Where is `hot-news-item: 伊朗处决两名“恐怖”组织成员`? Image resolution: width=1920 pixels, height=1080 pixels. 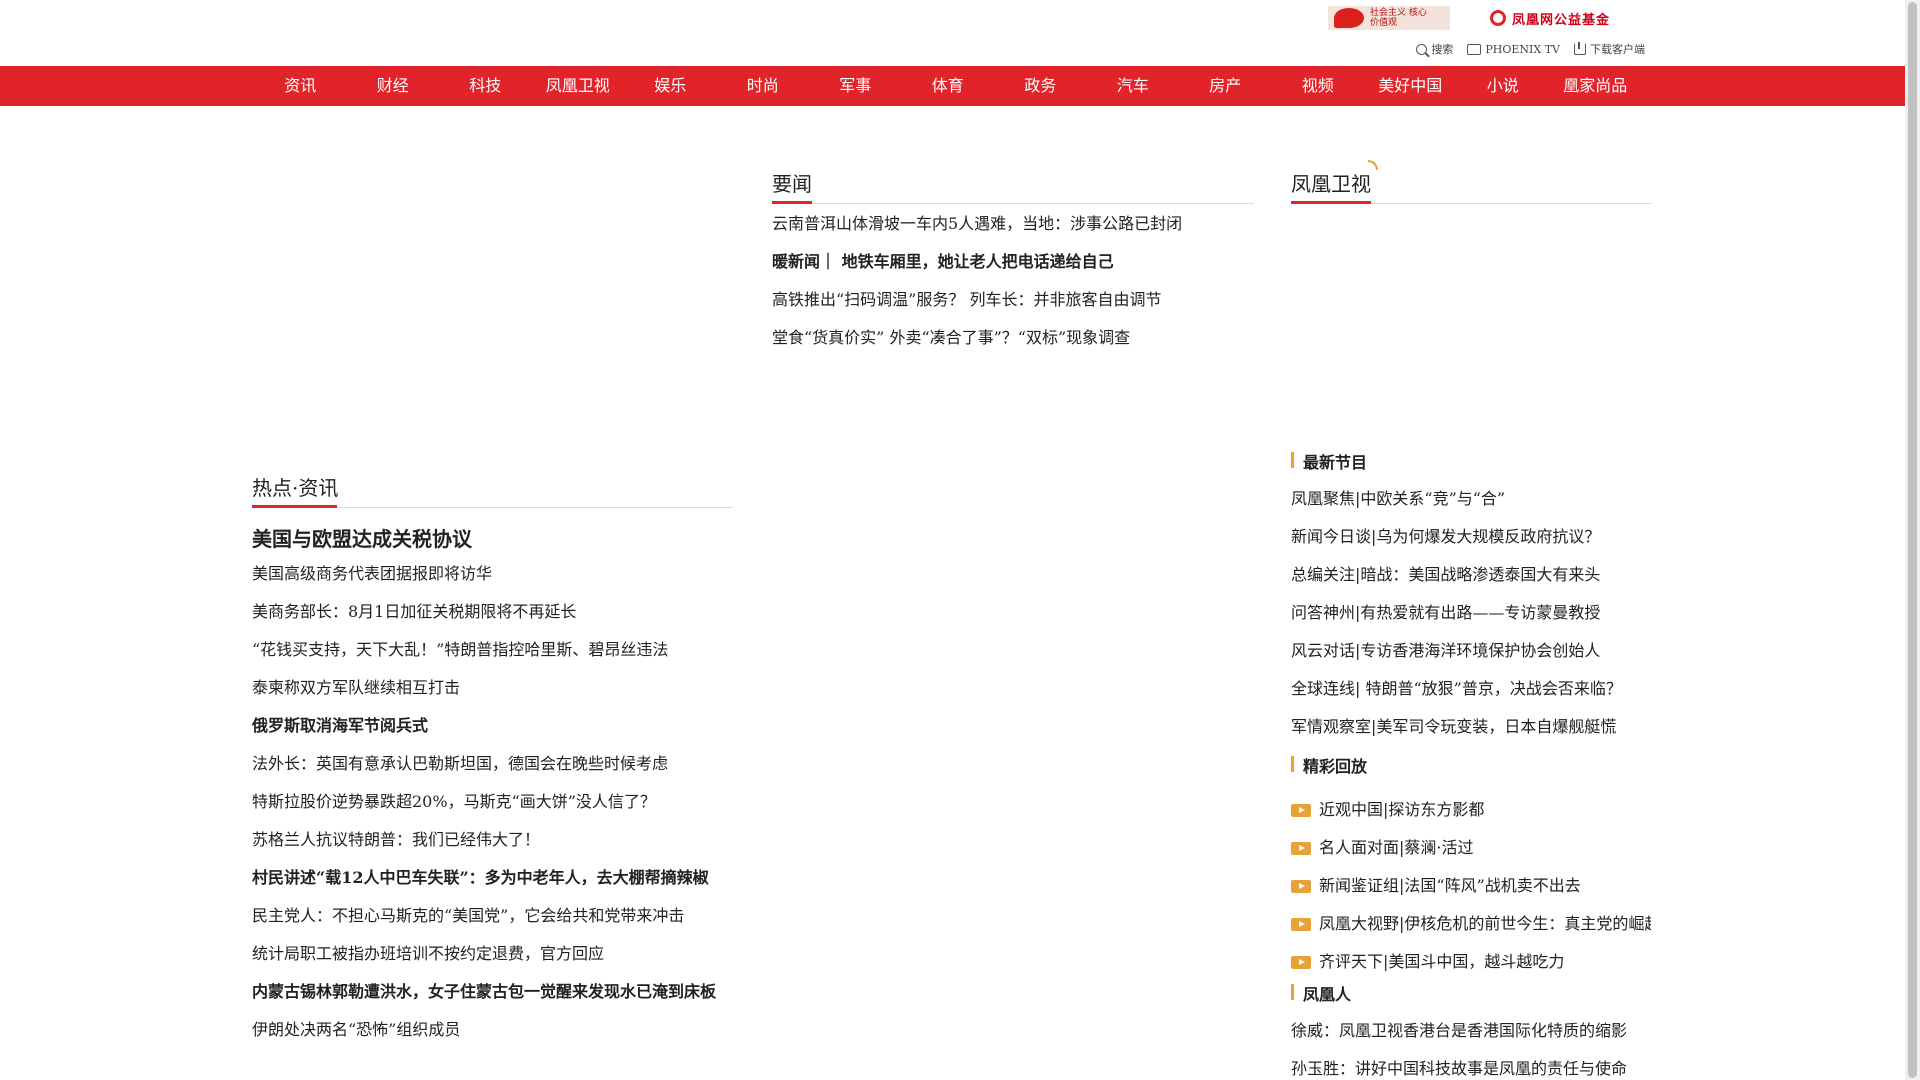
hot-news-item: 伊朗处决两名“恐怖”组织成员 is located at coordinates (492, 1037).